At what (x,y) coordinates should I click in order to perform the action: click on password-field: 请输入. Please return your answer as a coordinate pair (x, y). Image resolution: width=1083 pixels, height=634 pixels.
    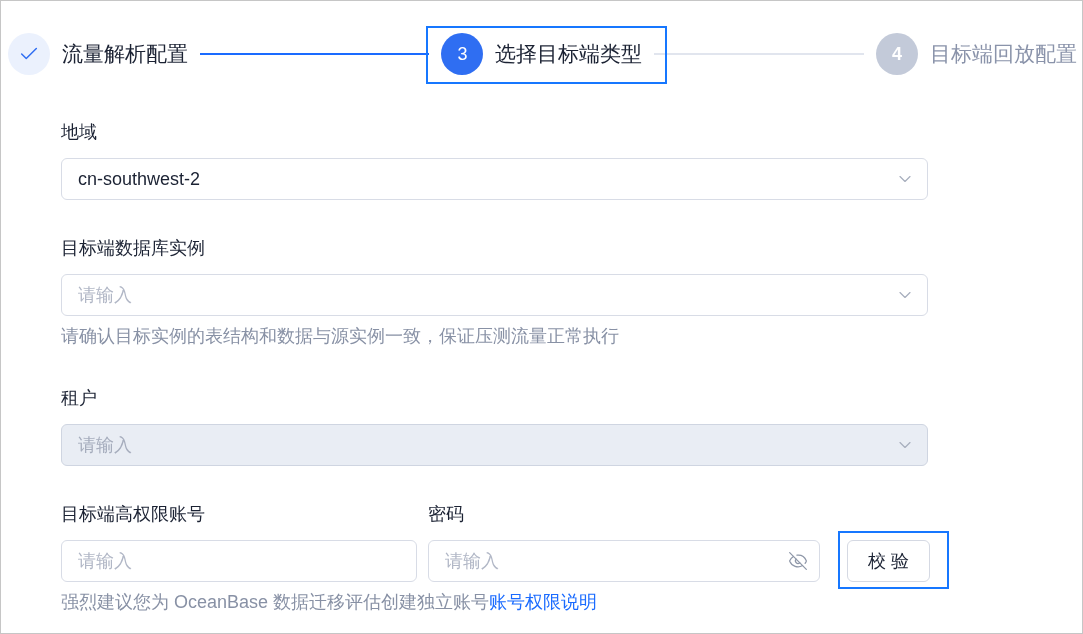
    Looking at the image, I should click on (624, 561).